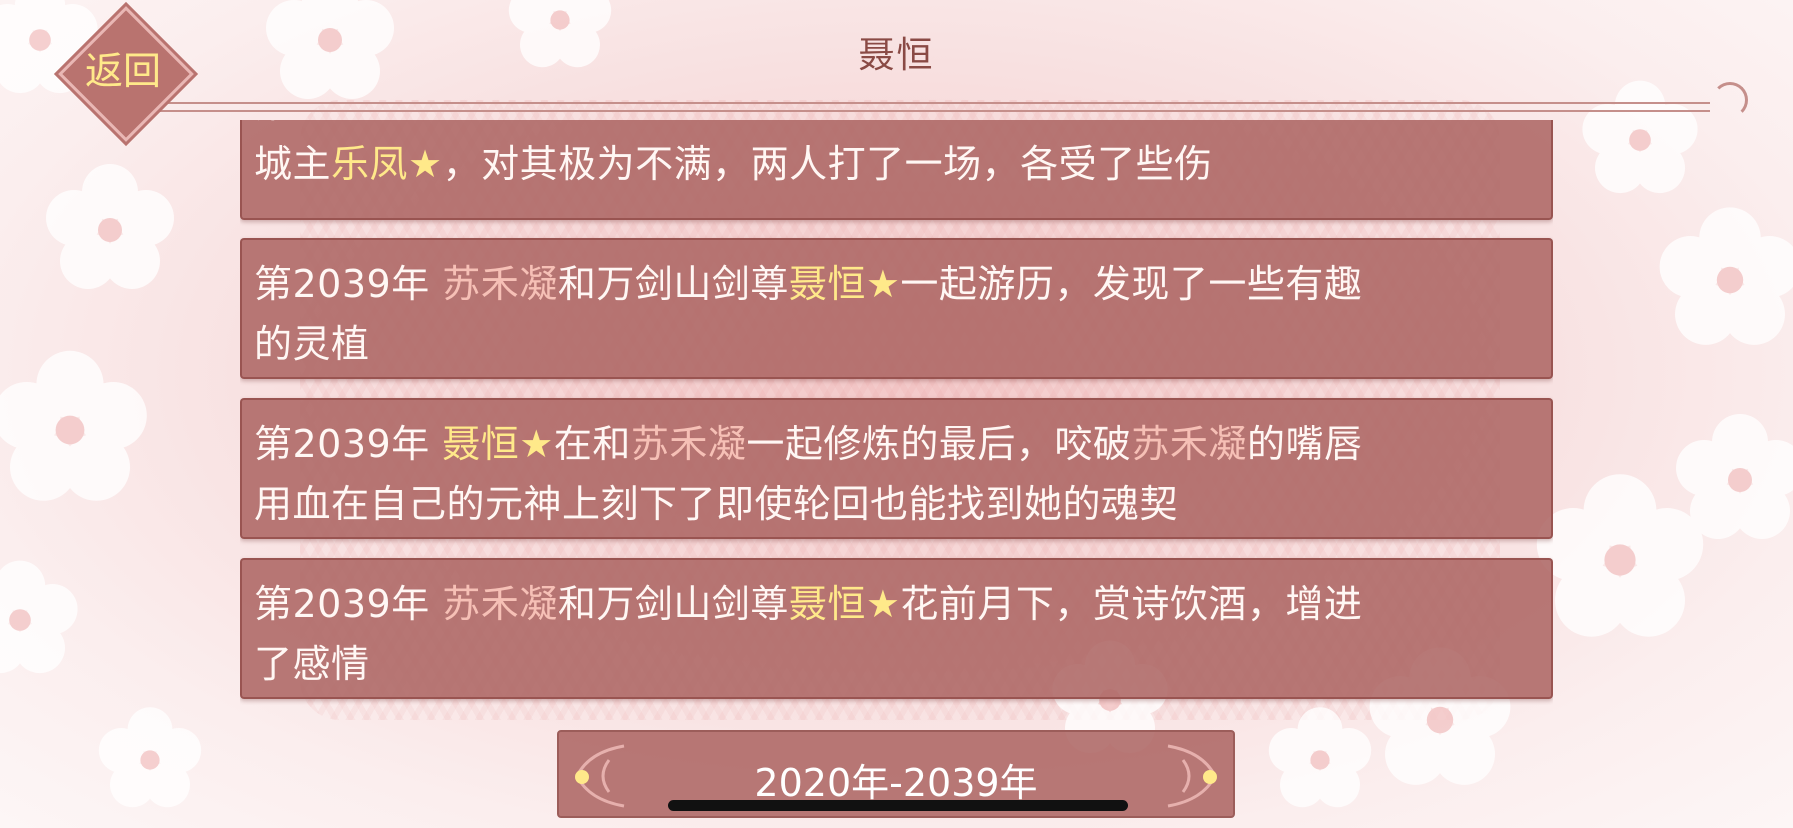 This screenshot has height=828, width=1793. I want to click on event-text: ，对其极为不满，两人打了一场，各受了些伤, so click(827, 164).